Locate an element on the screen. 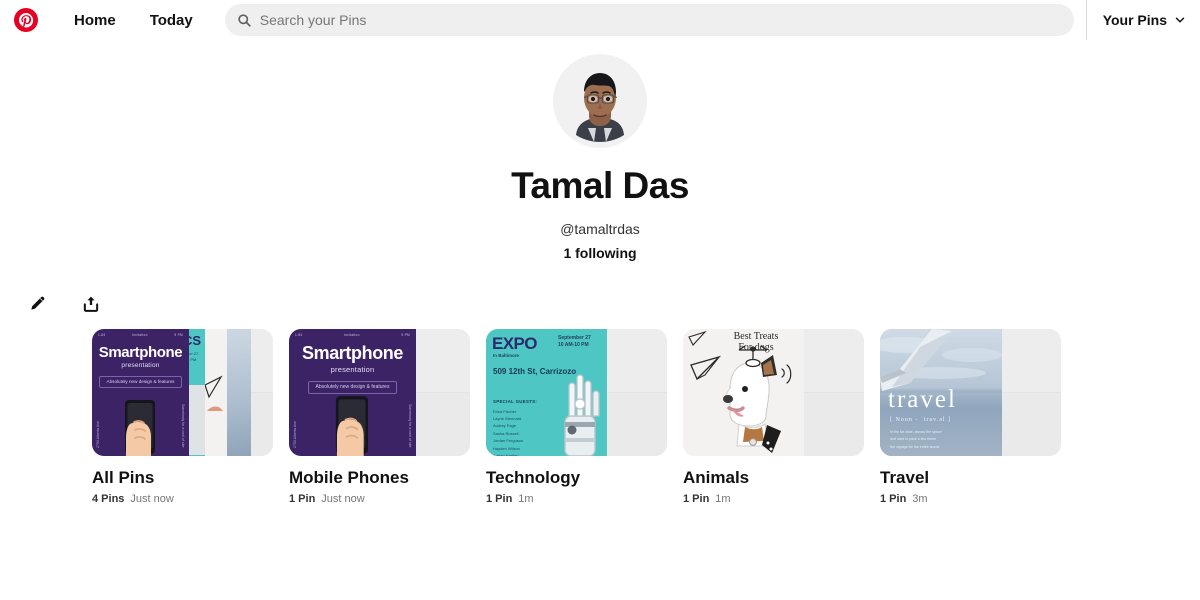 This screenshot has width=1200, height=600. pin-art-city: In Baltimore is located at coordinates (506, 355).